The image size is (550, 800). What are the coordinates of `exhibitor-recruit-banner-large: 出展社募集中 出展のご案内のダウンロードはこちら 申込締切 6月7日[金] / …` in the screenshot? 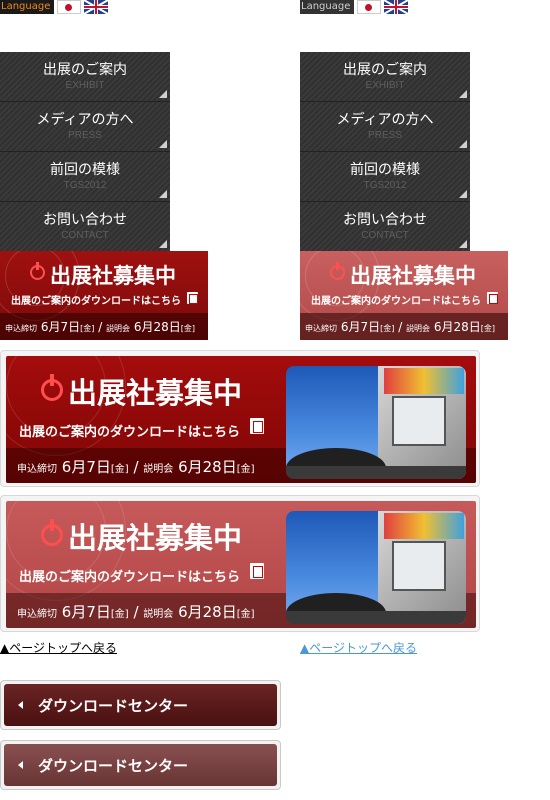 It's located at (240, 418).